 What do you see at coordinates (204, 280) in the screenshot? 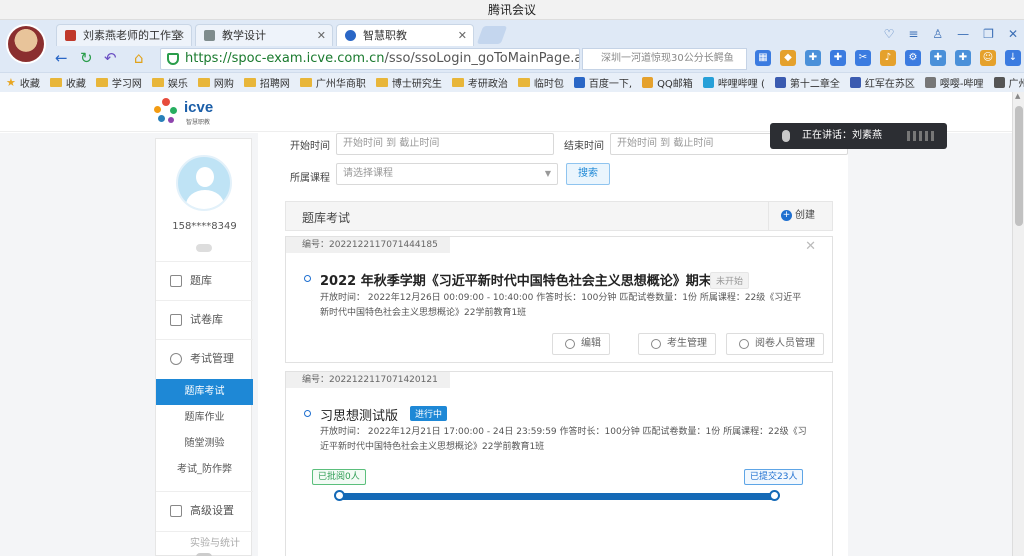
I see `sidebar-item-question-bank: 题库` at bounding box center [204, 280].